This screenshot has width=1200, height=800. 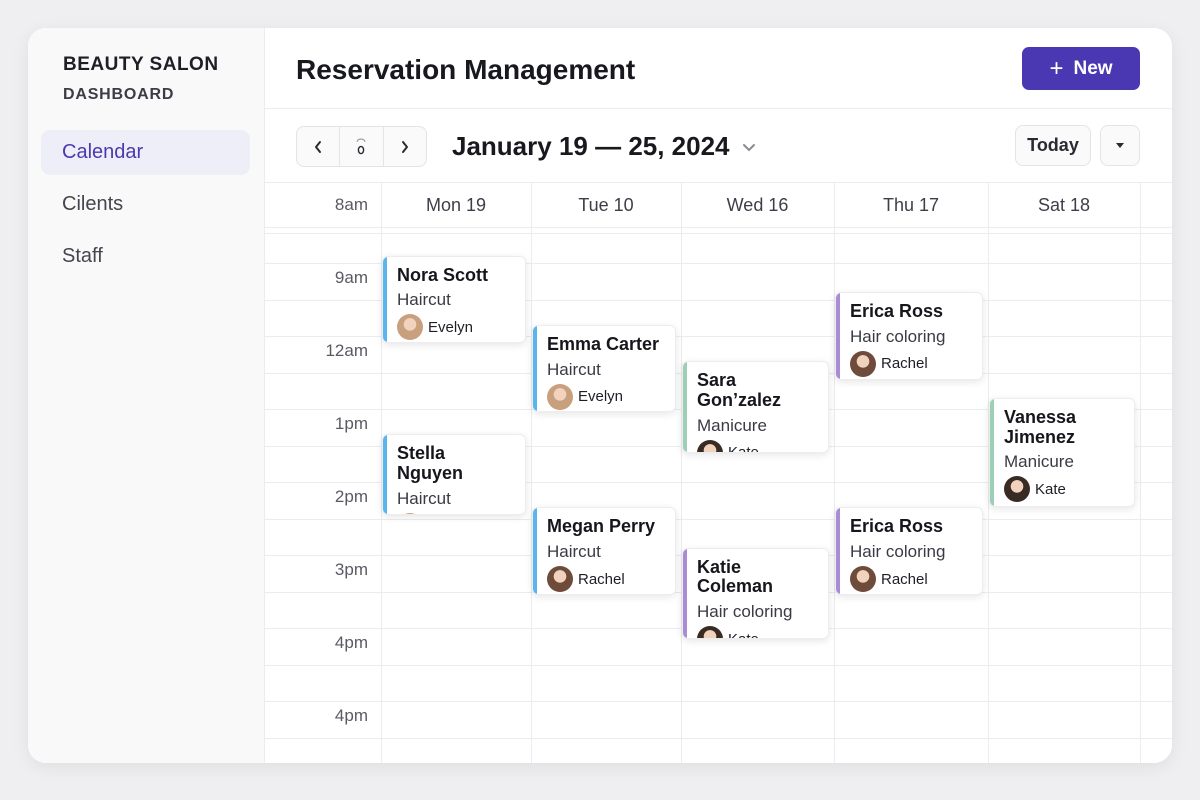 What do you see at coordinates (606, 205) in the screenshot?
I see `day-header: Tue 10` at bounding box center [606, 205].